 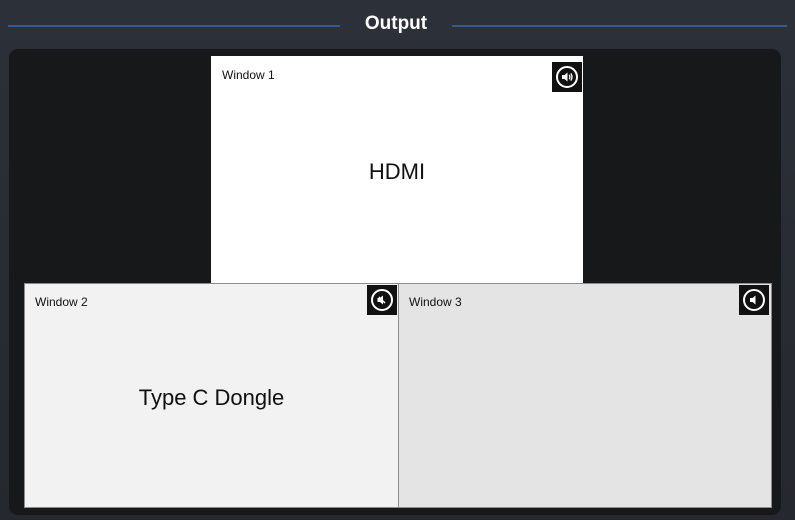 What do you see at coordinates (248, 75) in the screenshot?
I see `window-1-label: Window 1` at bounding box center [248, 75].